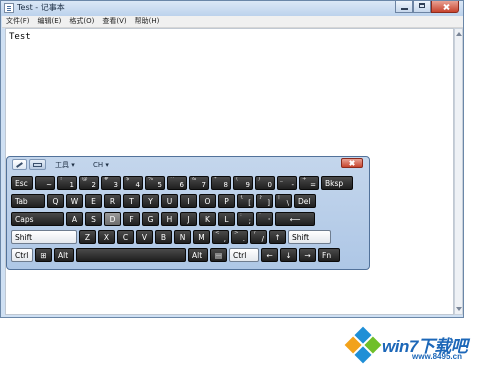 The width and height of the screenshot is (500, 374). Describe the element at coordinates (220, 237) in the screenshot. I see `key-sym: <,` at that location.